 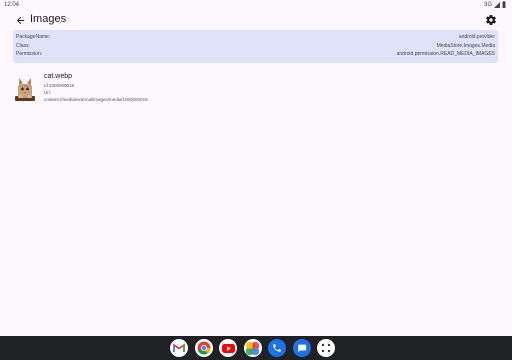 What do you see at coordinates (23, 46) in the screenshot?
I see `info-label: Class:` at bounding box center [23, 46].